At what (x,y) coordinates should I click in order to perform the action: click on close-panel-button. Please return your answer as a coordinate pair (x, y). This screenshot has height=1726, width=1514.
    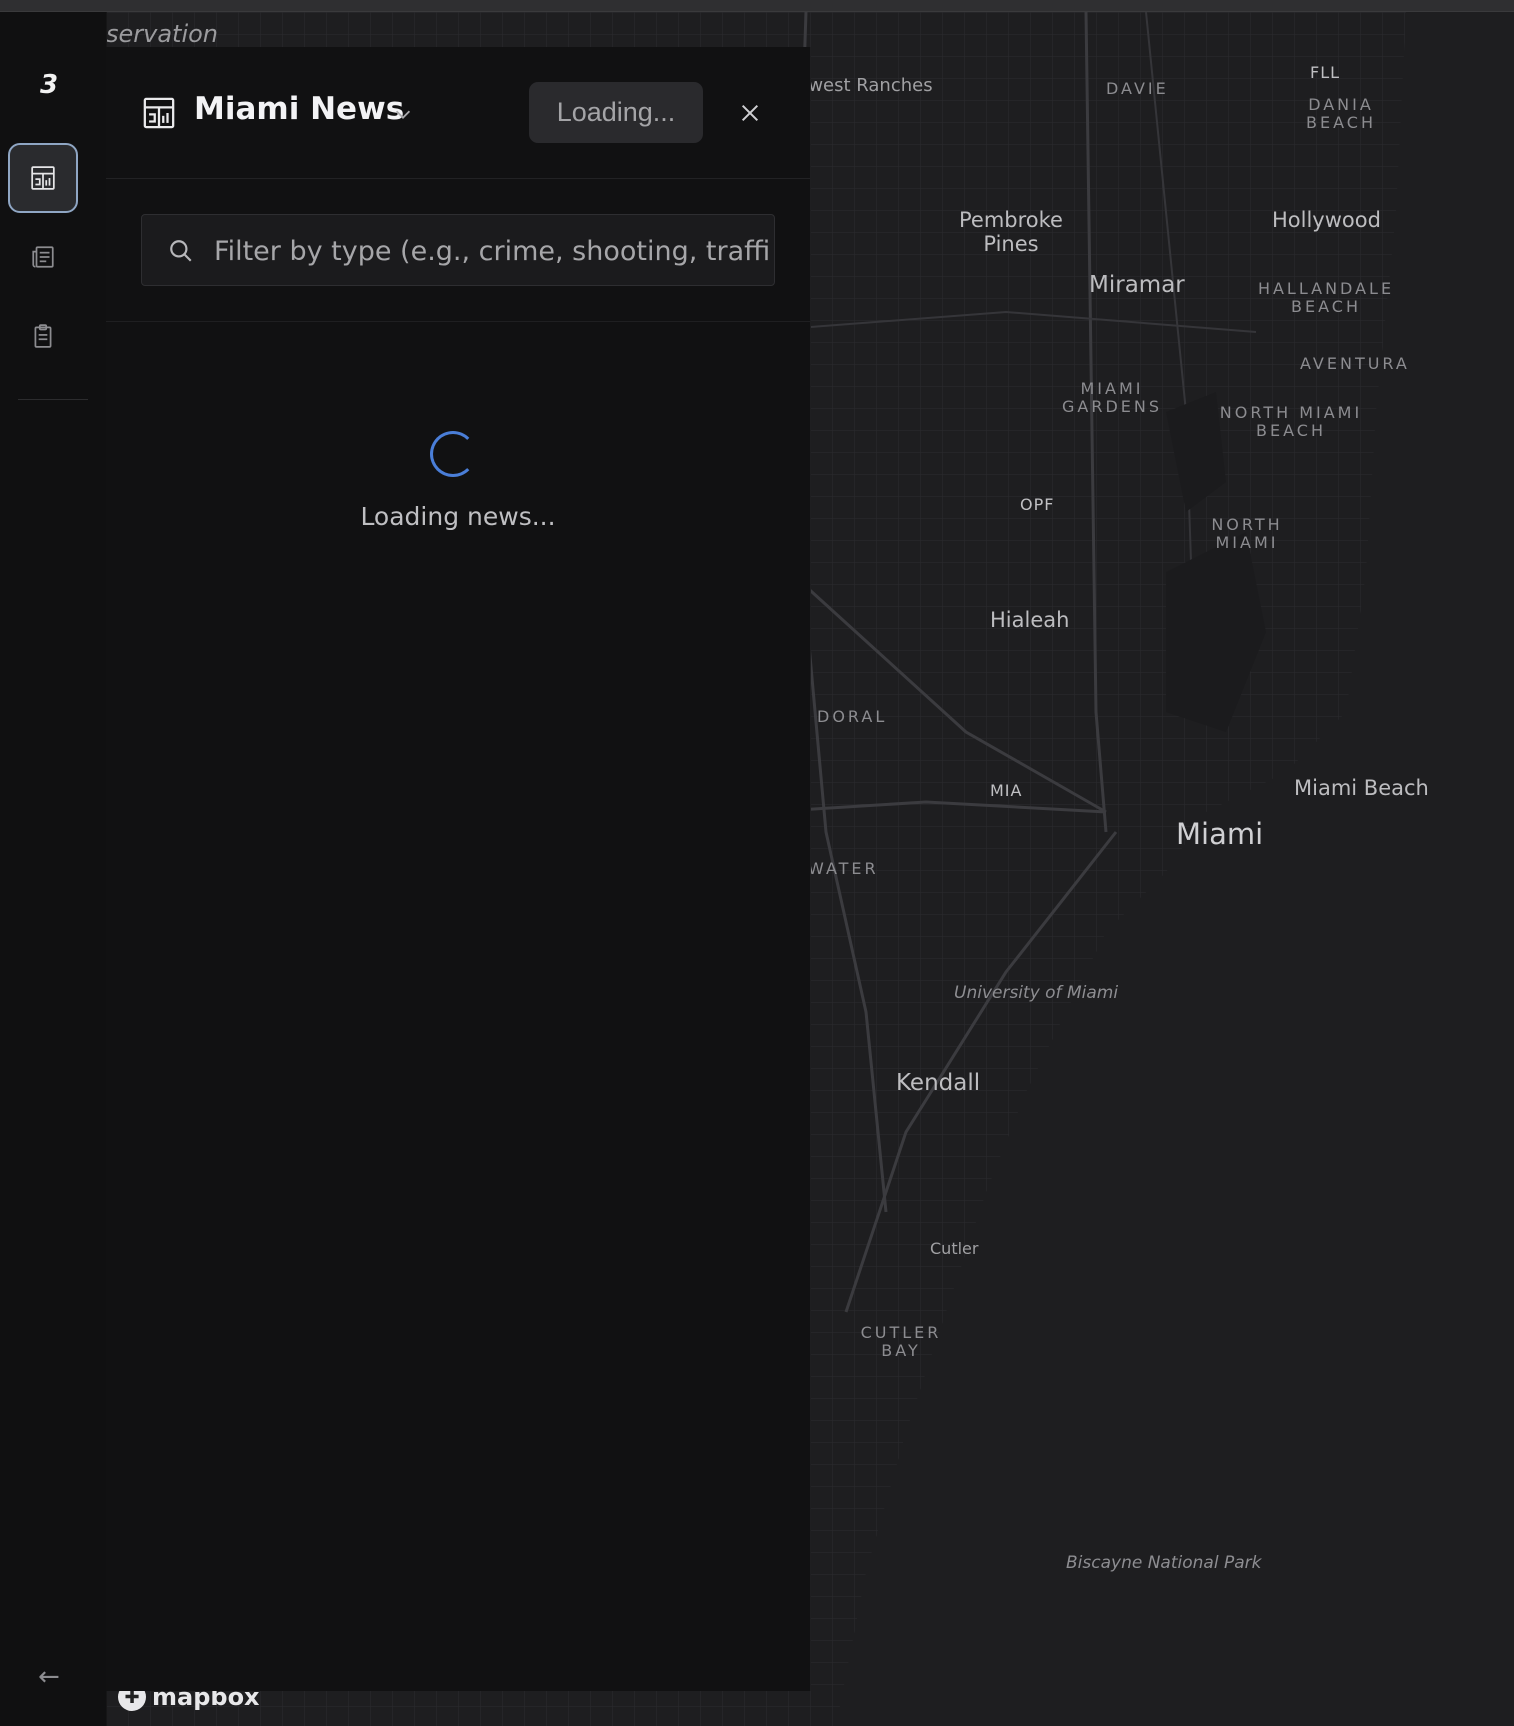
    Looking at the image, I should click on (750, 113).